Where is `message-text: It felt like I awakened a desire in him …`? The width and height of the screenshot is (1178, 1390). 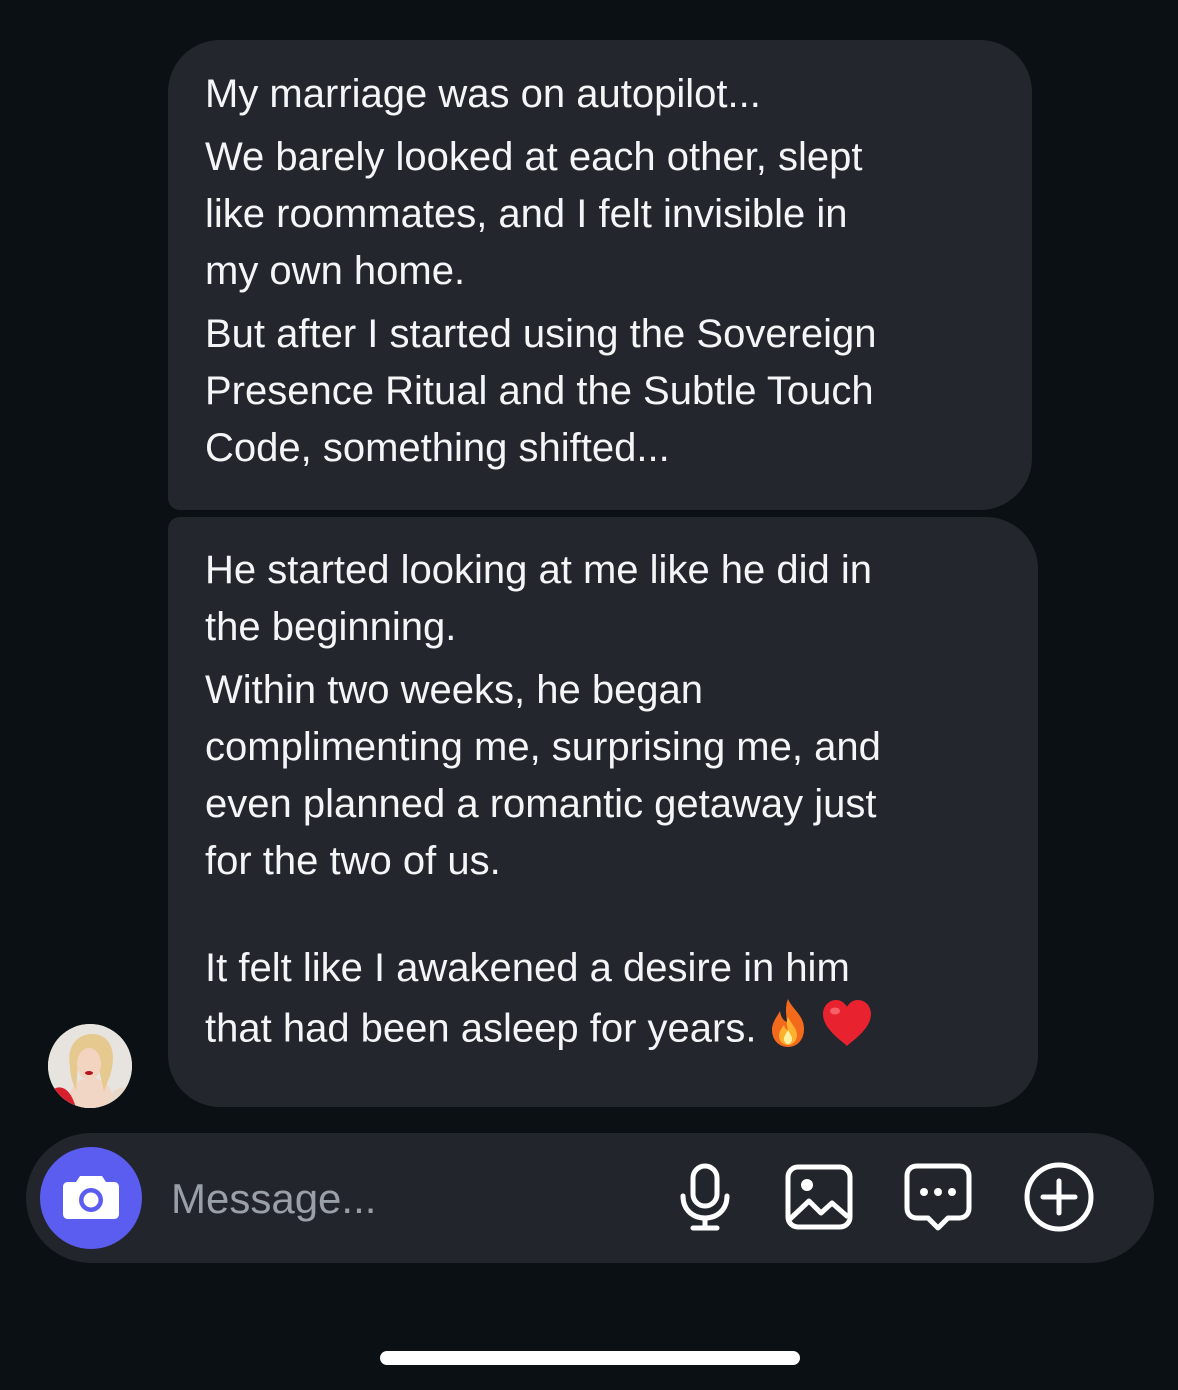
message-text: It felt like I awakened a desire in him … is located at coordinates (527, 998).